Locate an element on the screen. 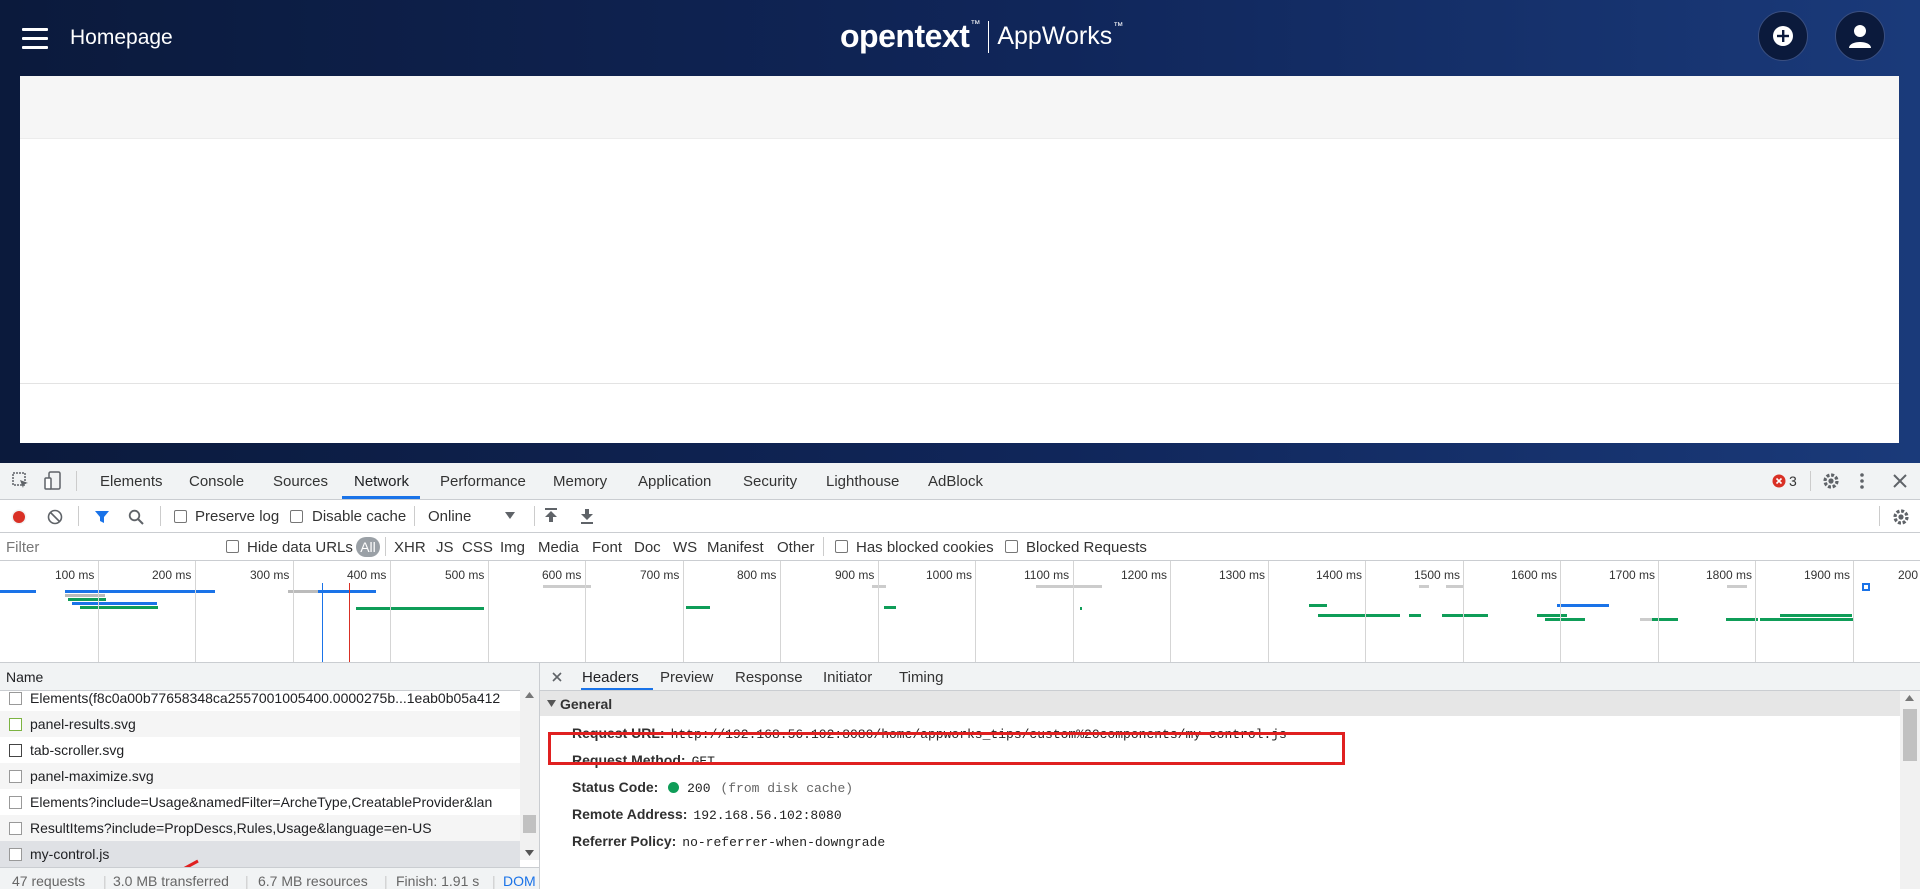 This screenshot has height=889, width=1920. blocked-requests-checkbox is located at coordinates (1011, 546).